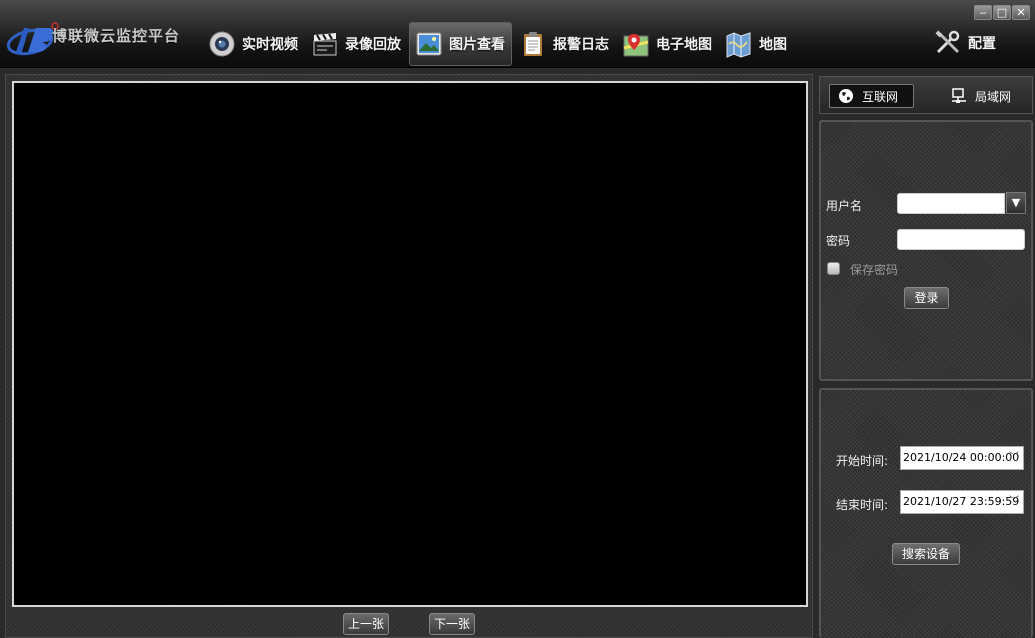  I want to click on minimize-button: ‒, so click(983, 12).